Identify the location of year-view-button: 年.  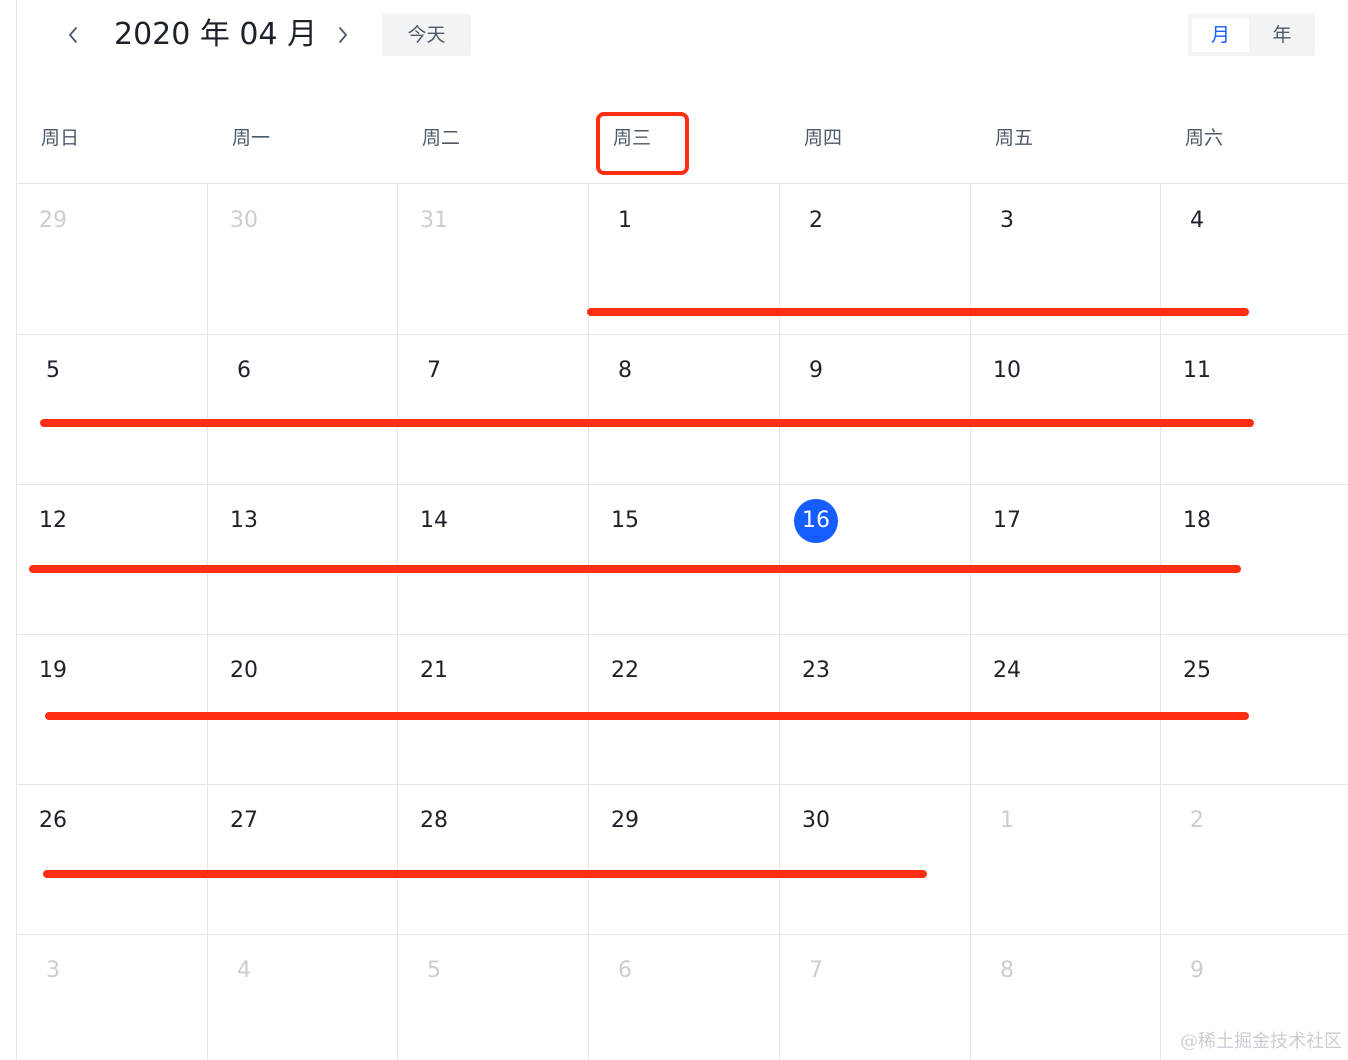
(1282, 35).